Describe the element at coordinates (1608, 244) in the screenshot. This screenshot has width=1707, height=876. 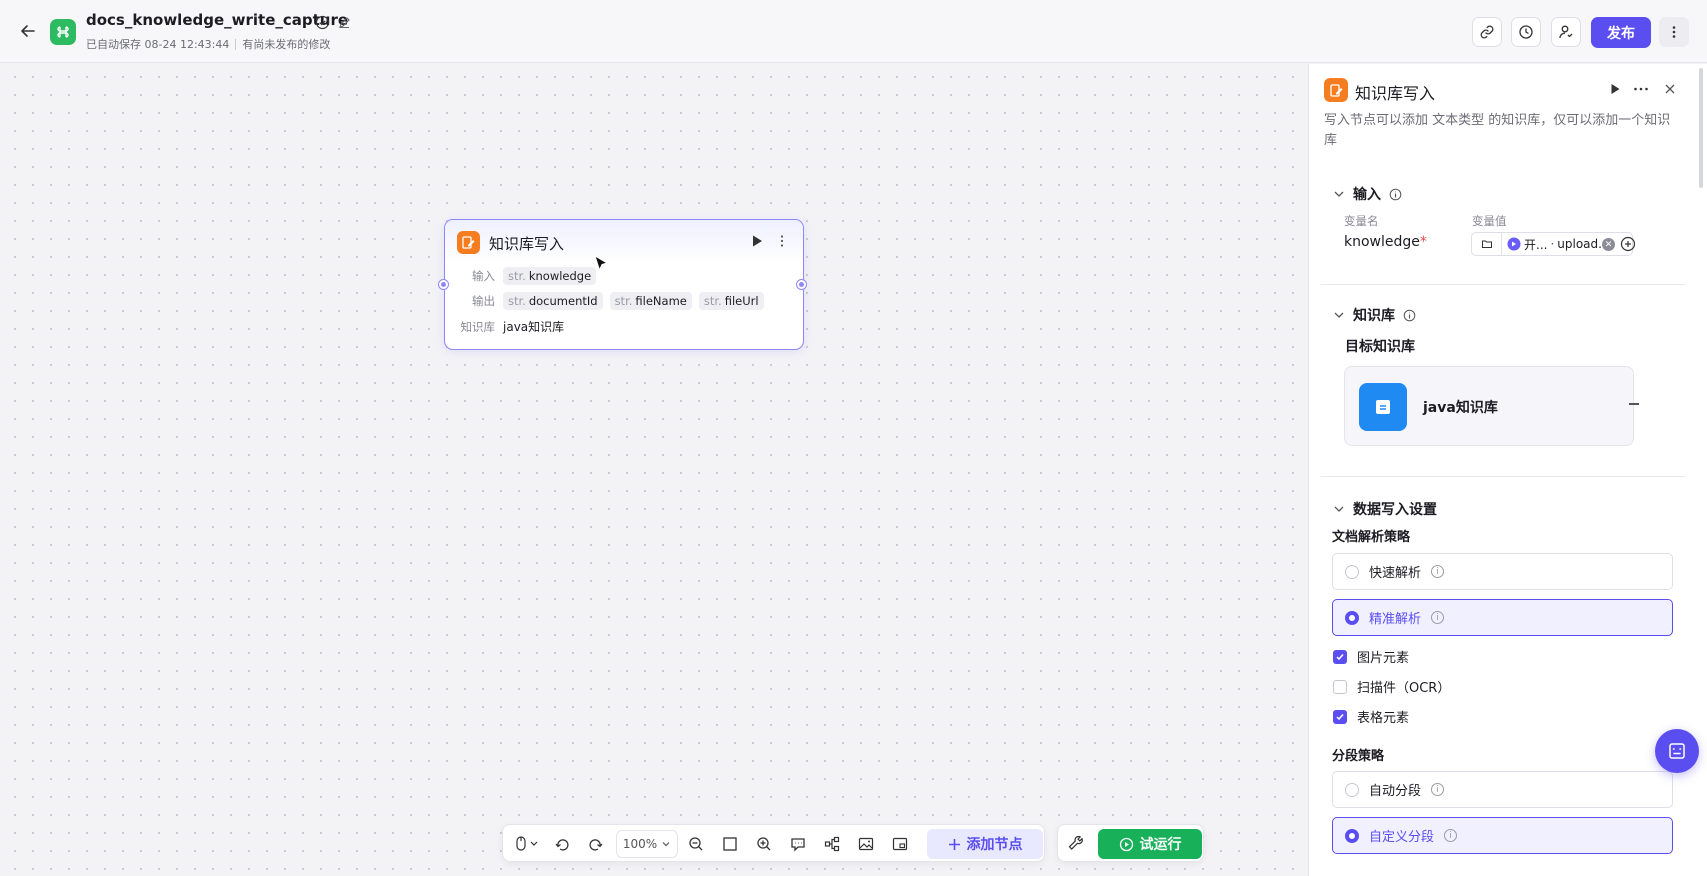
I see `clear-icon: ✕` at that location.